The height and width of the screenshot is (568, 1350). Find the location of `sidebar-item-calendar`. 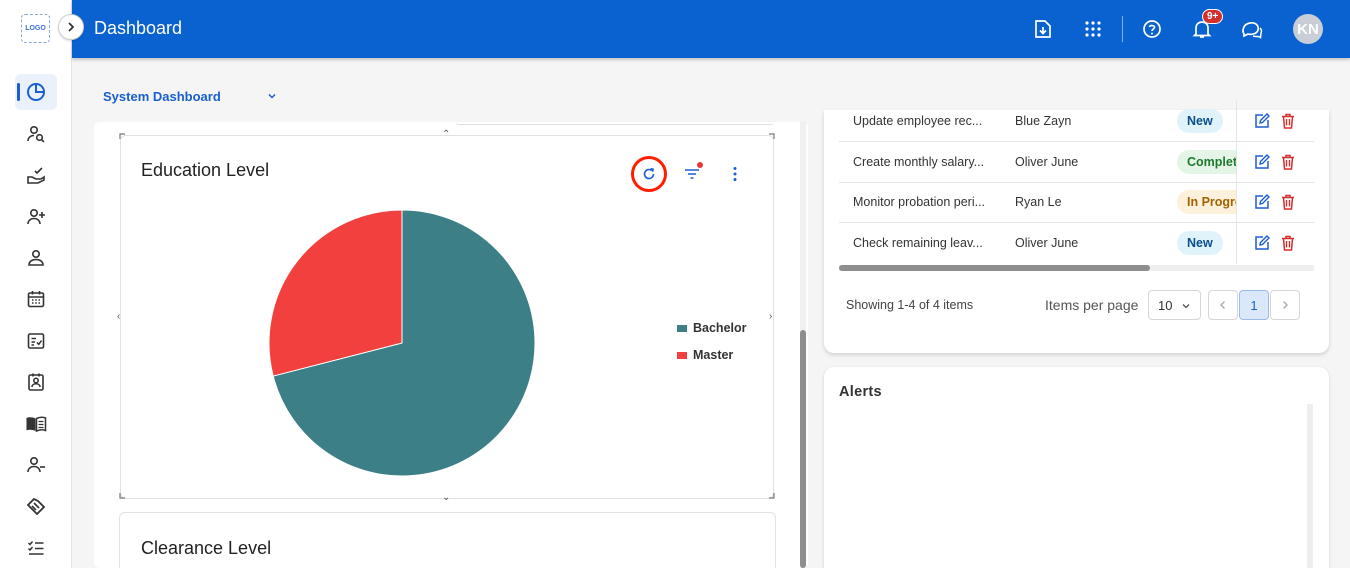

sidebar-item-calendar is located at coordinates (36, 299).